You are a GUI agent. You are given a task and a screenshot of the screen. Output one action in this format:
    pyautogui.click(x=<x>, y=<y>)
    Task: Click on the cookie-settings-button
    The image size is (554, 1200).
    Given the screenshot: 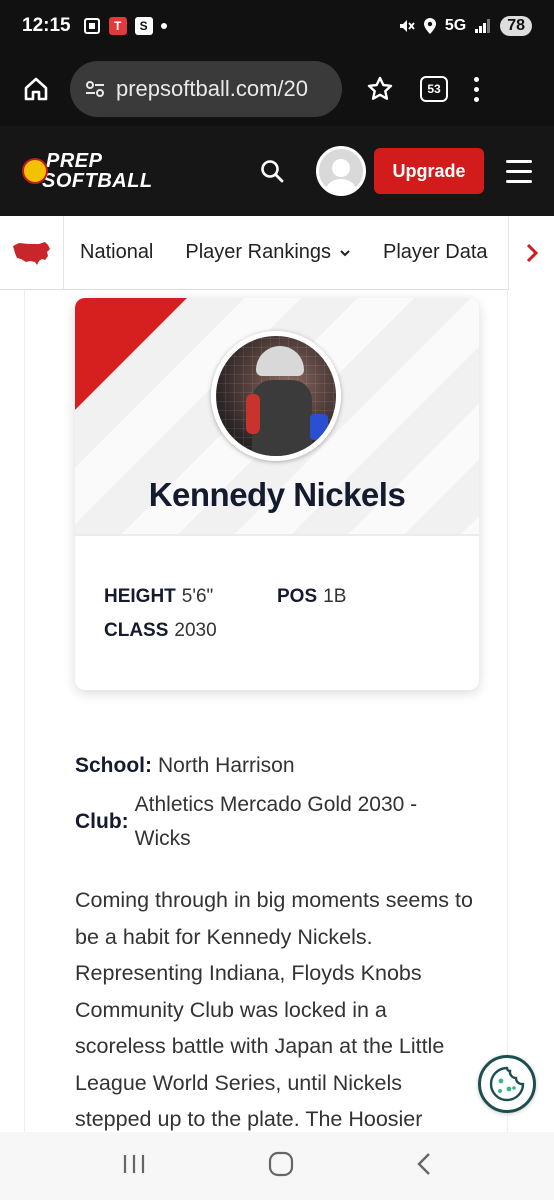 What is the action you would take?
    pyautogui.click(x=507, y=1084)
    